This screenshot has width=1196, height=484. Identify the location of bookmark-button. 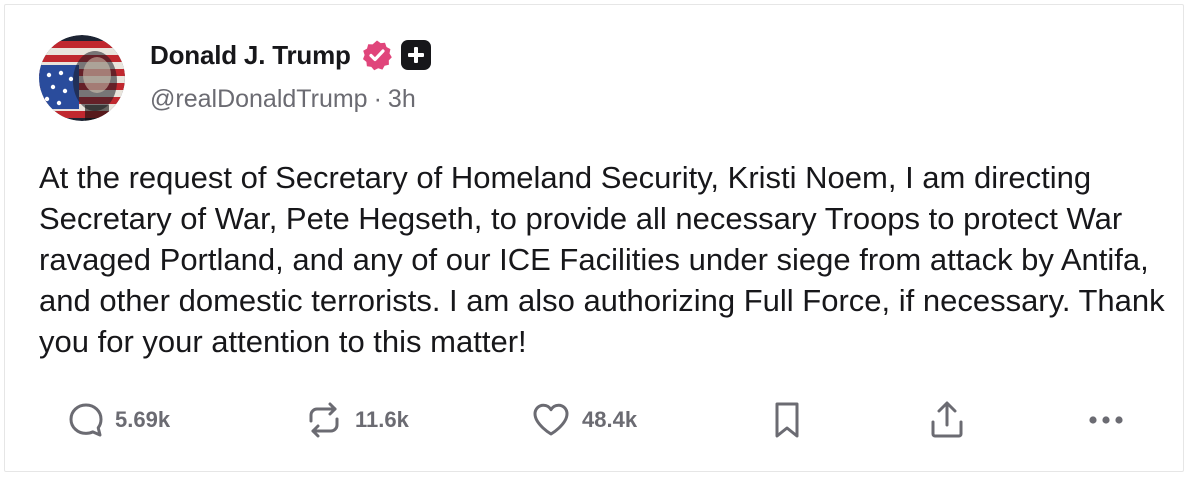
(787, 420).